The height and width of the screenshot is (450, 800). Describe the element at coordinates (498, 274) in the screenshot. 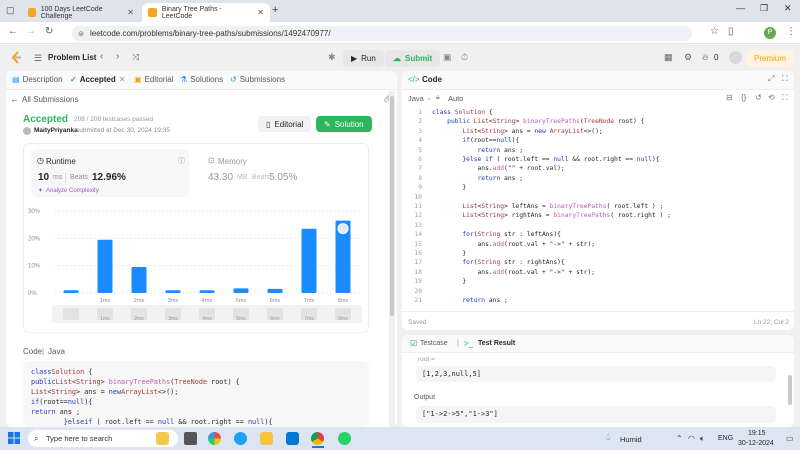

I see `code-line: 18 ans.add(root.val + "->" + str);` at that location.